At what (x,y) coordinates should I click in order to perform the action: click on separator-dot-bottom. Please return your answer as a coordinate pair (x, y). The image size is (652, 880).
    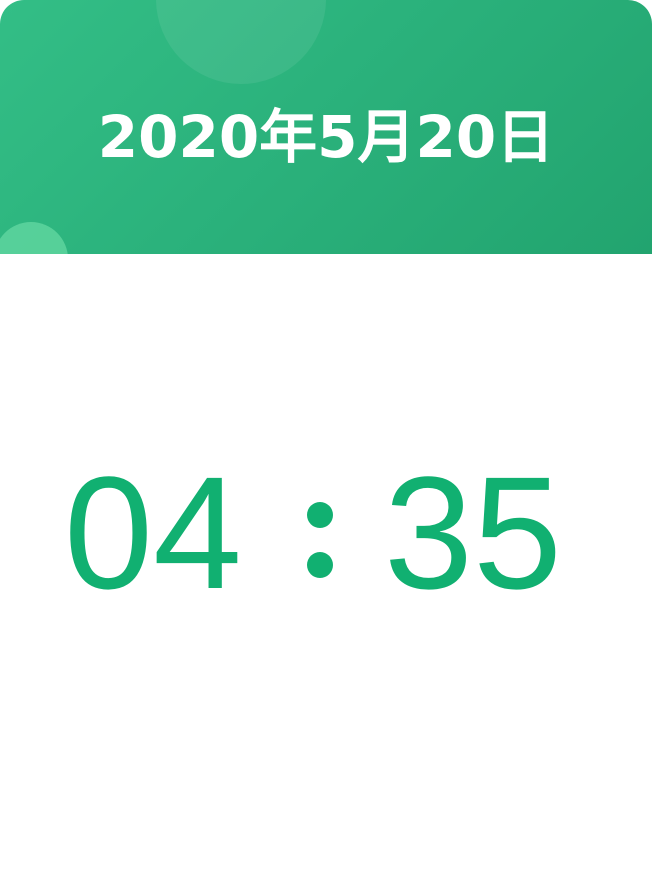
    Looking at the image, I should click on (320, 565).